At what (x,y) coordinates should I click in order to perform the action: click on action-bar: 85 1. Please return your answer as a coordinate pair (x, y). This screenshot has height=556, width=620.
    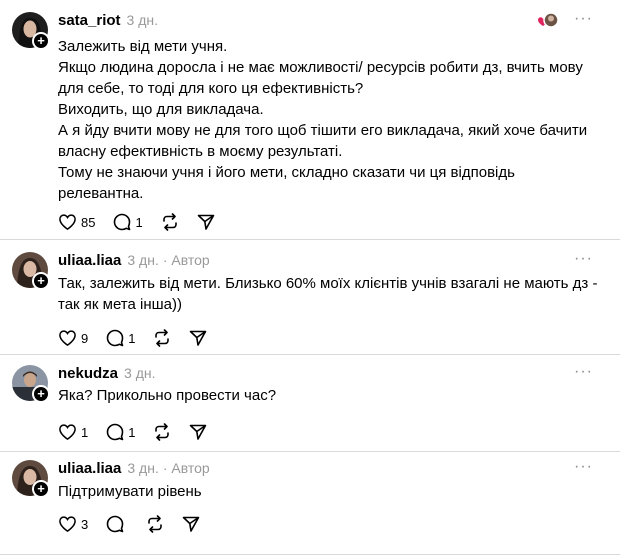
    Looking at the image, I should click on (145, 222).